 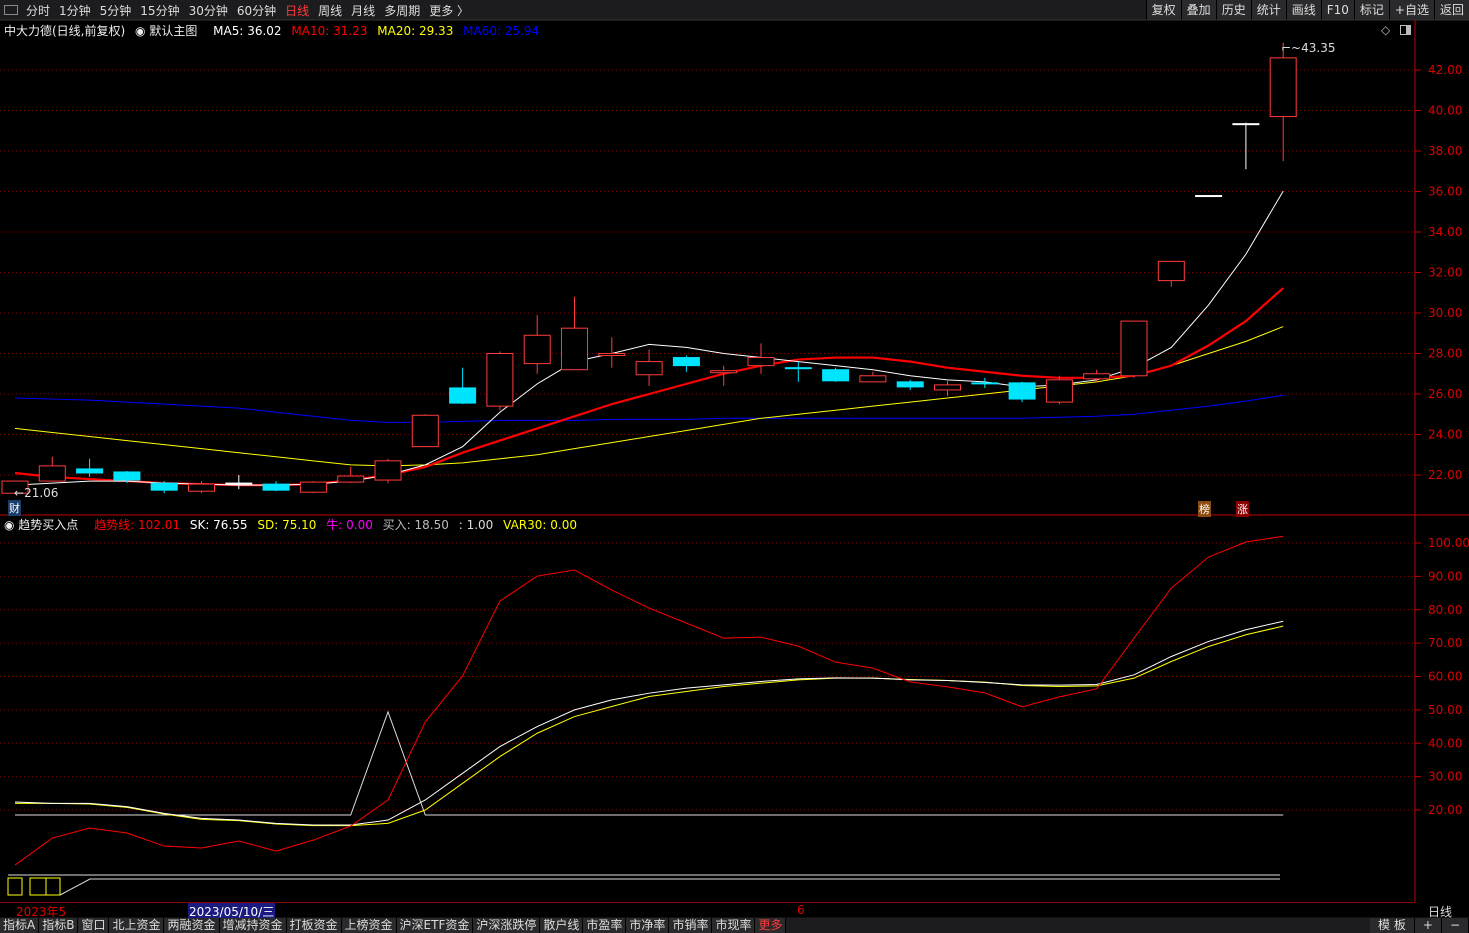 I want to click on indicator-tab-0: 指标A, so click(x=20, y=925).